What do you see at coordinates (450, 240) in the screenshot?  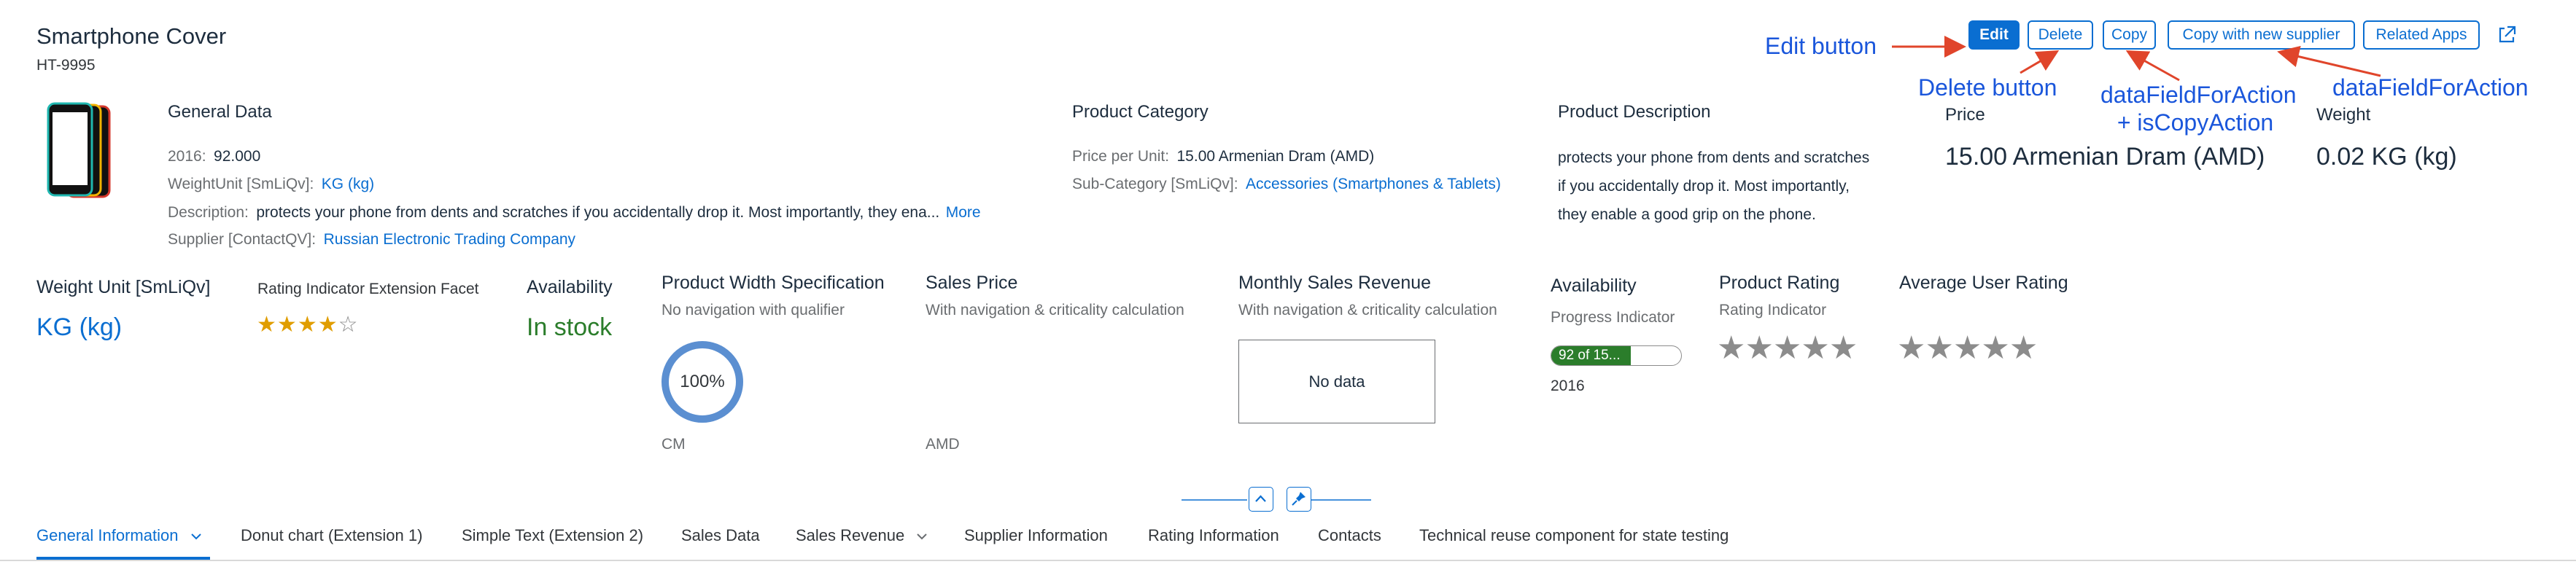 I see `supplier-link: Russian Electronic Trading Company` at bounding box center [450, 240].